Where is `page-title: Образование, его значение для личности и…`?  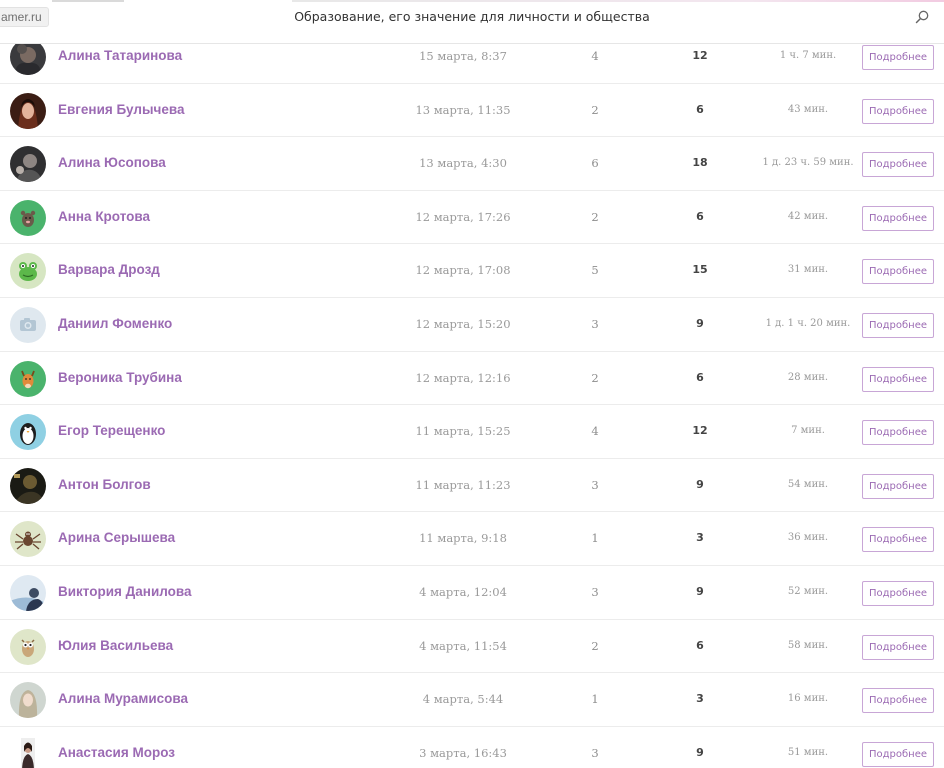 page-title: Образование, его значение для личности и… is located at coordinates (472, 16).